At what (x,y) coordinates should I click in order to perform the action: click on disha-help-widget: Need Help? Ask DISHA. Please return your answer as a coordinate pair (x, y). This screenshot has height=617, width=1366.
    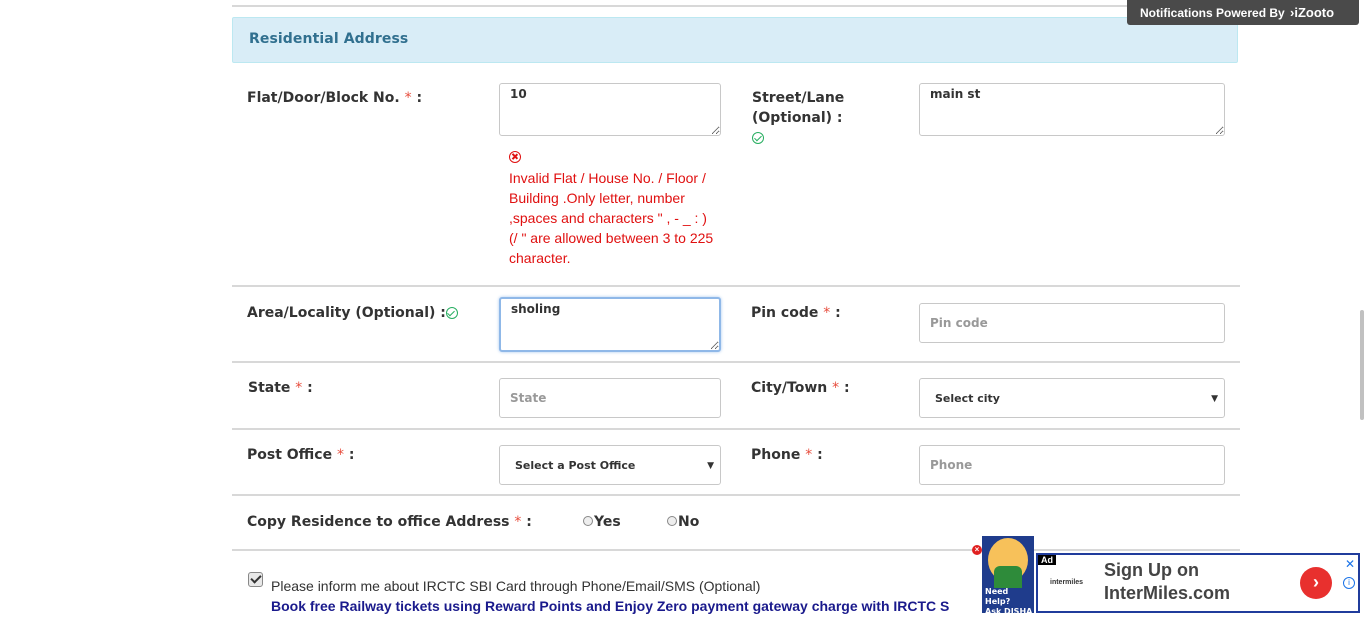
    Looking at the image, I should click on (1008, 576).